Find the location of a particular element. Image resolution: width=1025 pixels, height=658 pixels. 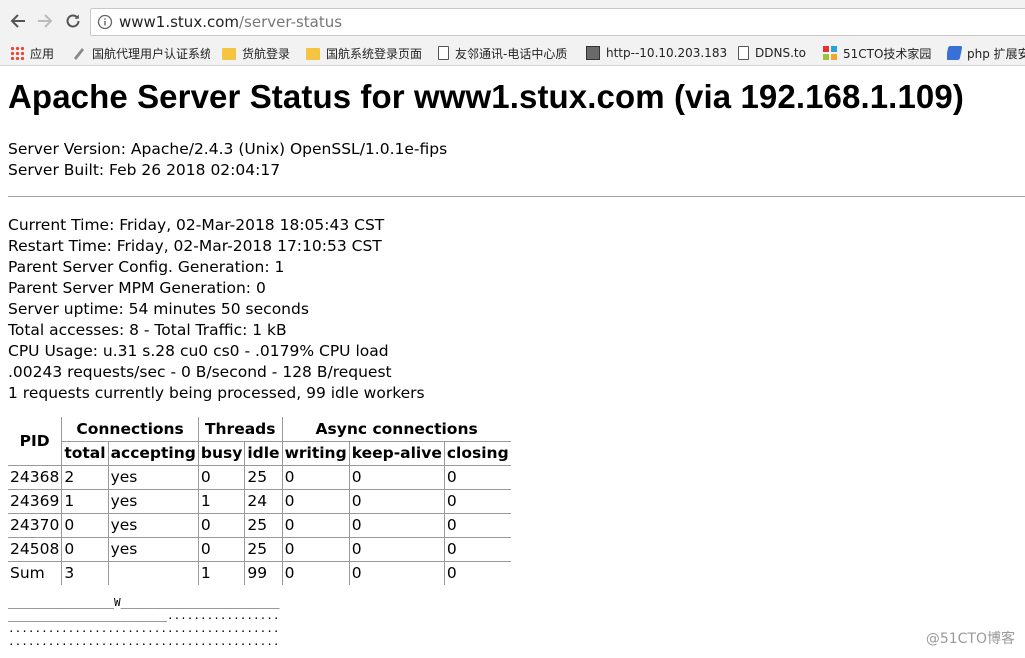

image-icon is located at coordinates (593, 53).